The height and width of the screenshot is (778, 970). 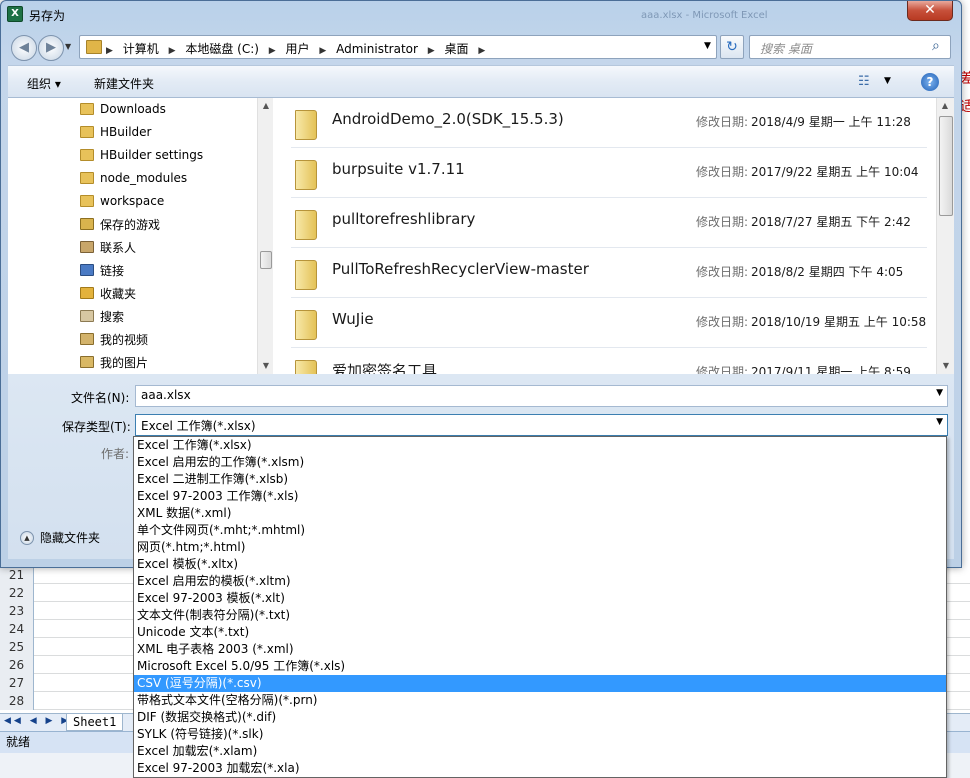 I want to click on row-number: 27, so click(x=17, y=683).